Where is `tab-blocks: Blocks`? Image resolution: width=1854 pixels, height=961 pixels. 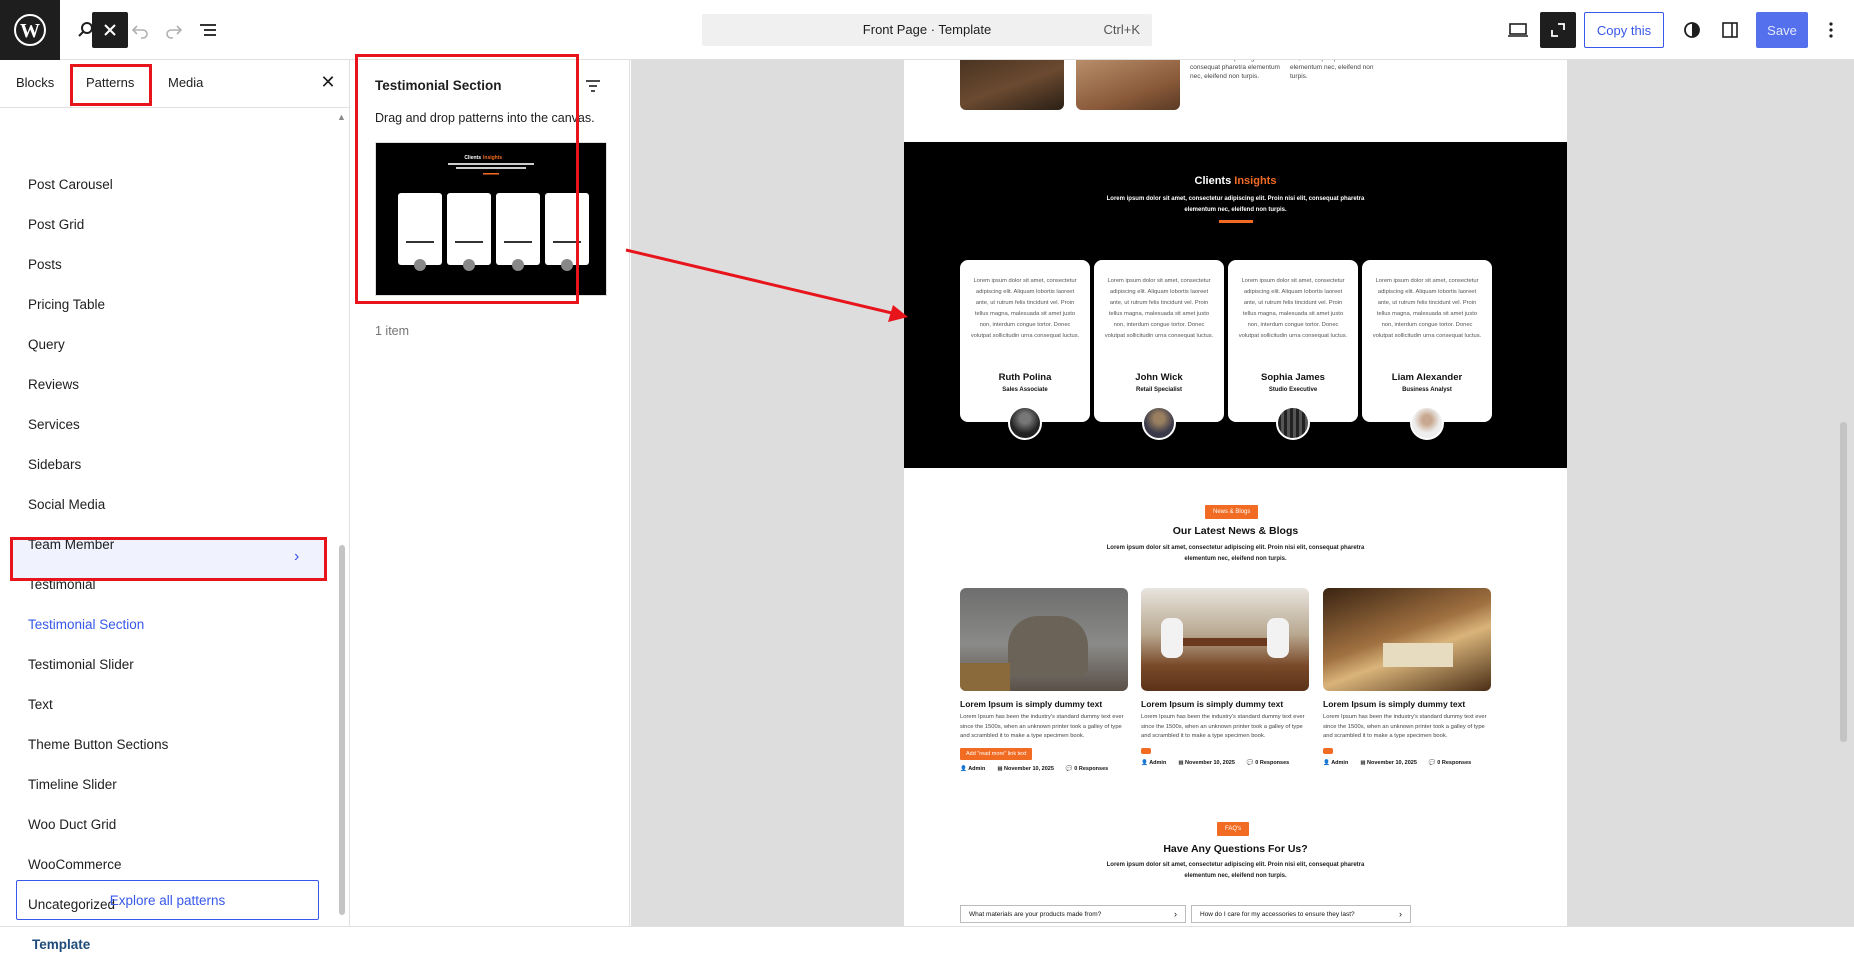 tab-blocks: Blocks is located at coordinates (35, 82).